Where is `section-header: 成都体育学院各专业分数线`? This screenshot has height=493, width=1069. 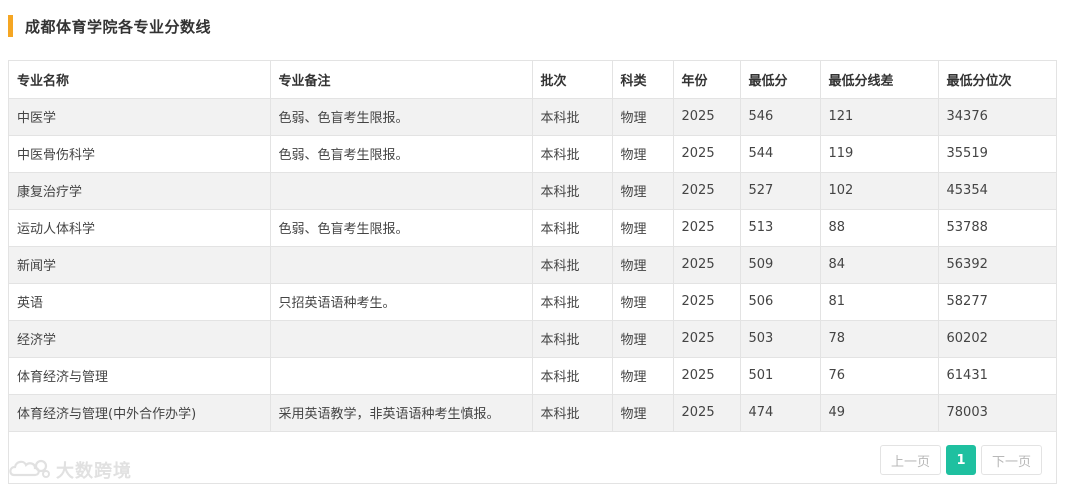
section-header: 成都体育学院各专业分数线 is located at coordinates (109, 26).